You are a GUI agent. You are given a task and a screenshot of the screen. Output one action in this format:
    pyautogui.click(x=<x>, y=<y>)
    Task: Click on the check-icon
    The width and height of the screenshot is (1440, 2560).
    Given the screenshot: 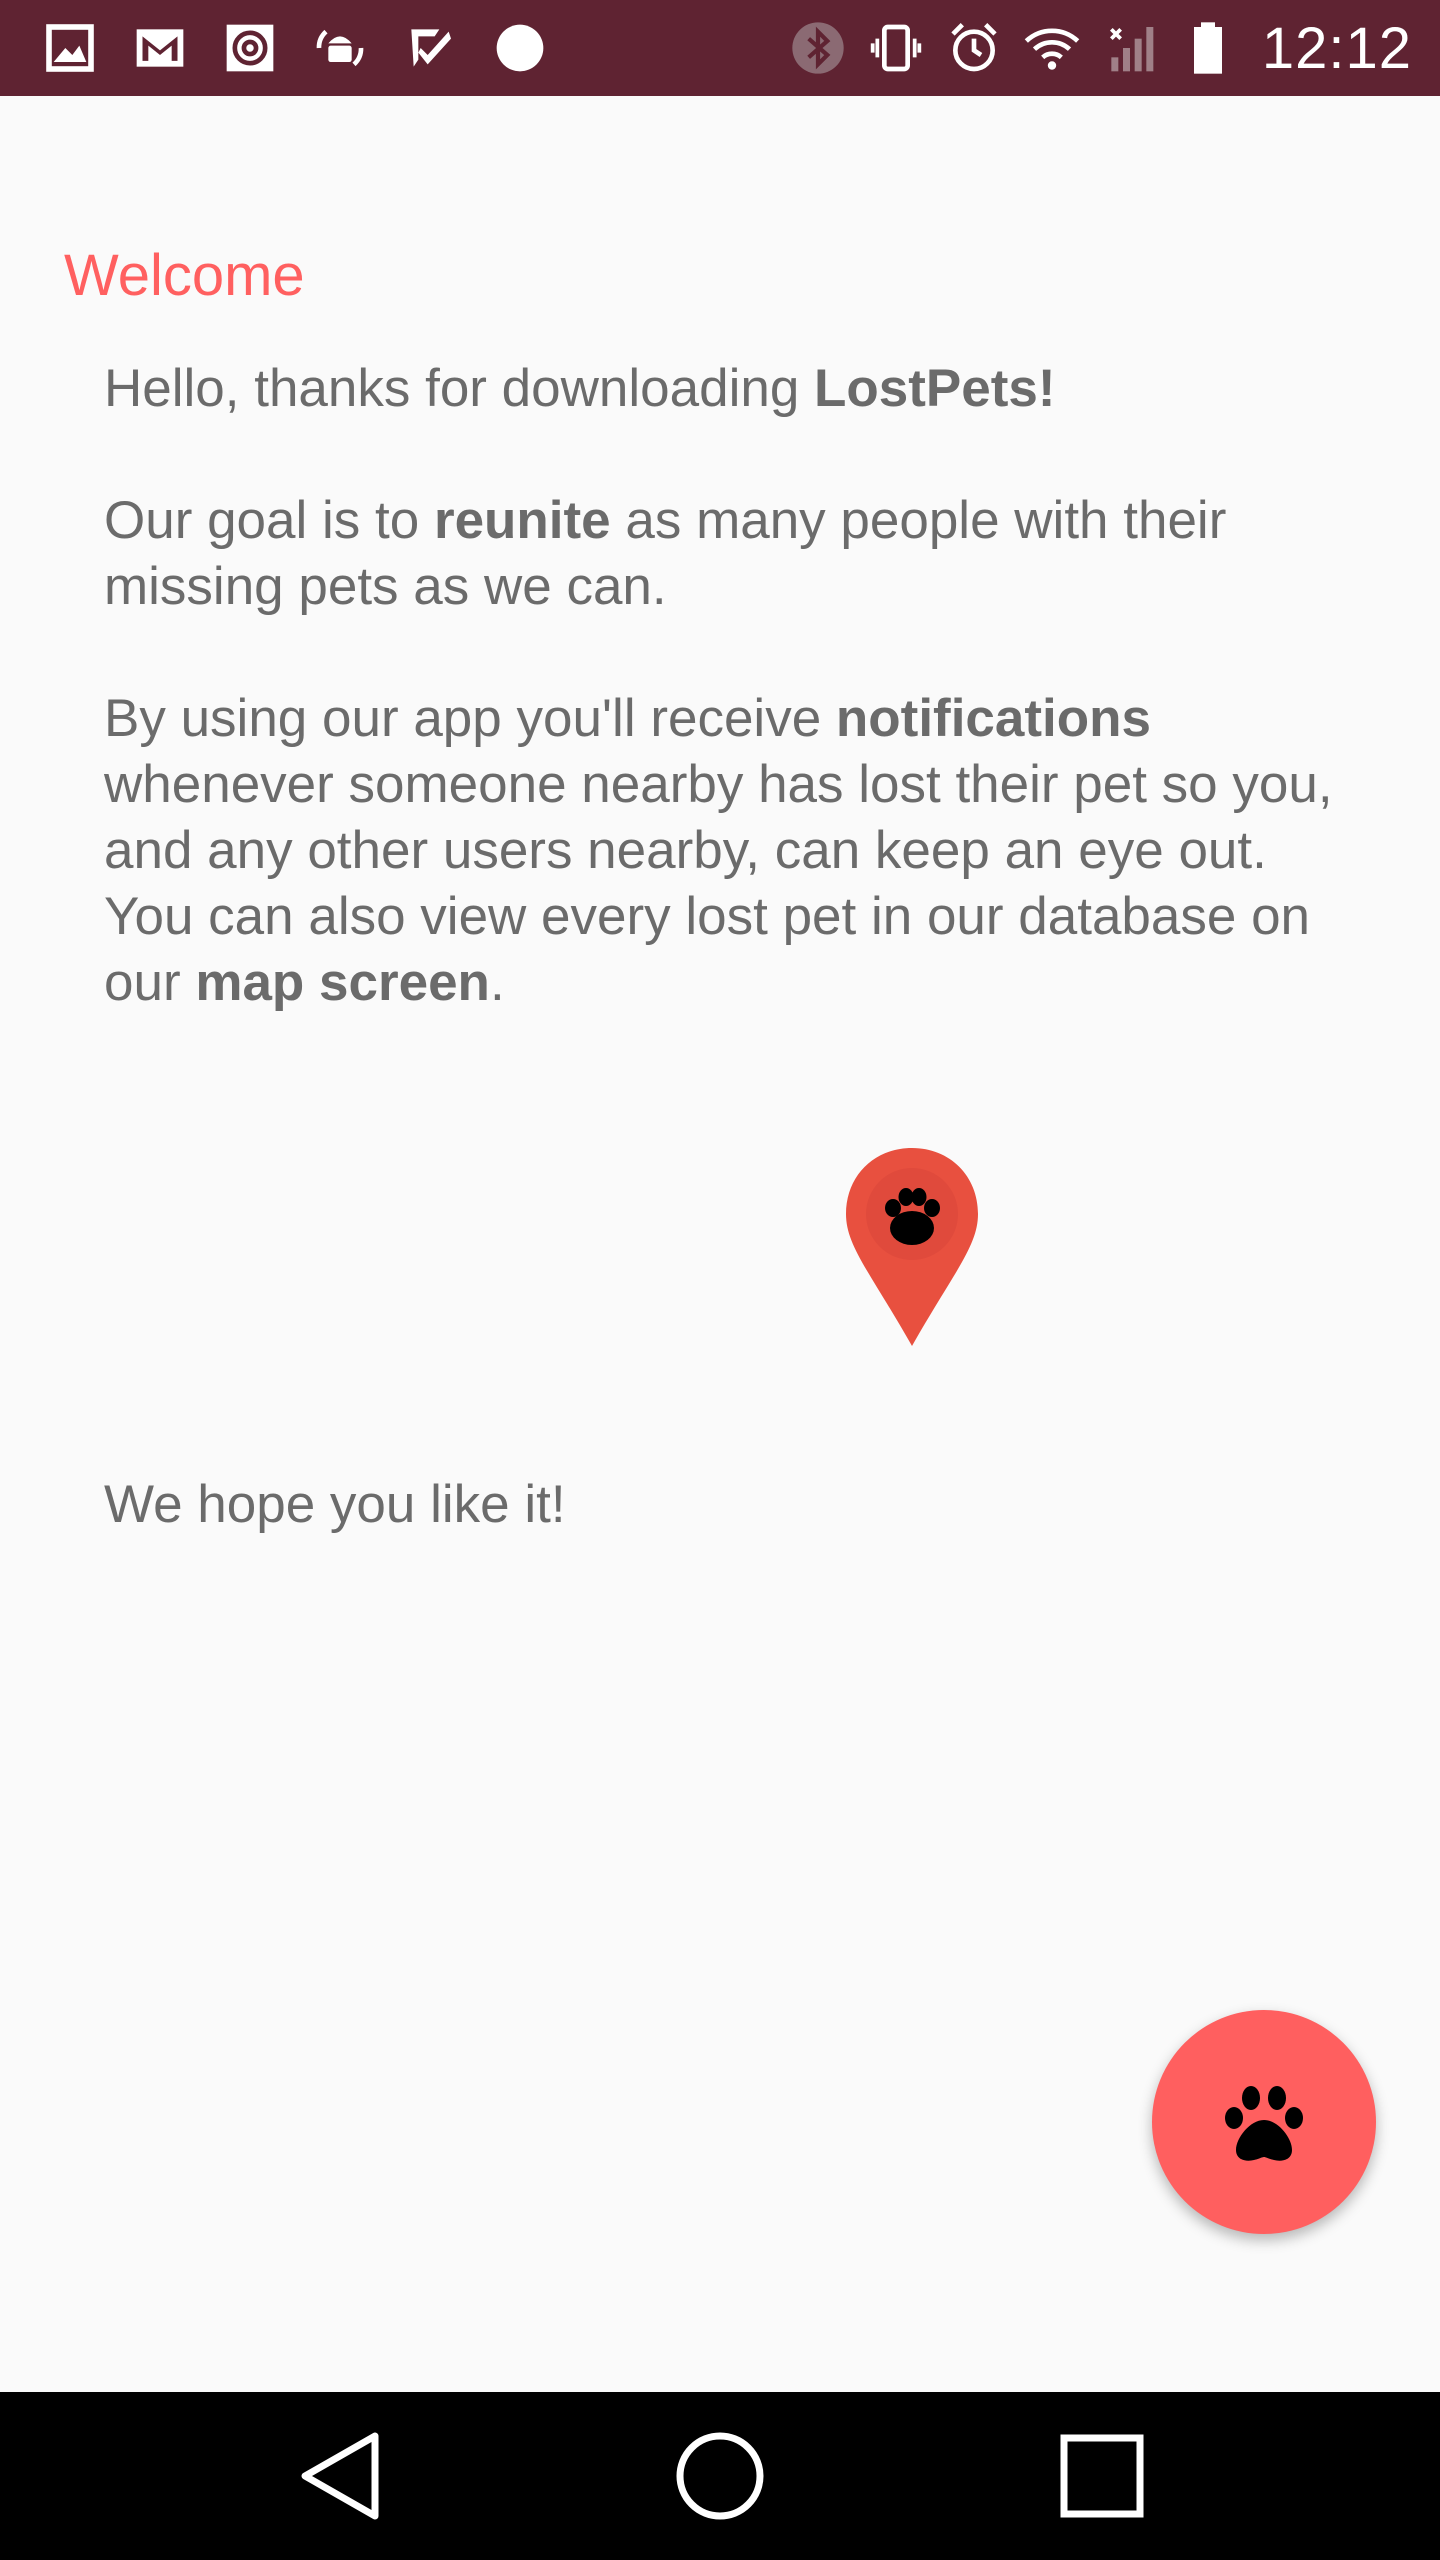 What is the action you would take?
    pyautogui.click(x=430, y=48)
    